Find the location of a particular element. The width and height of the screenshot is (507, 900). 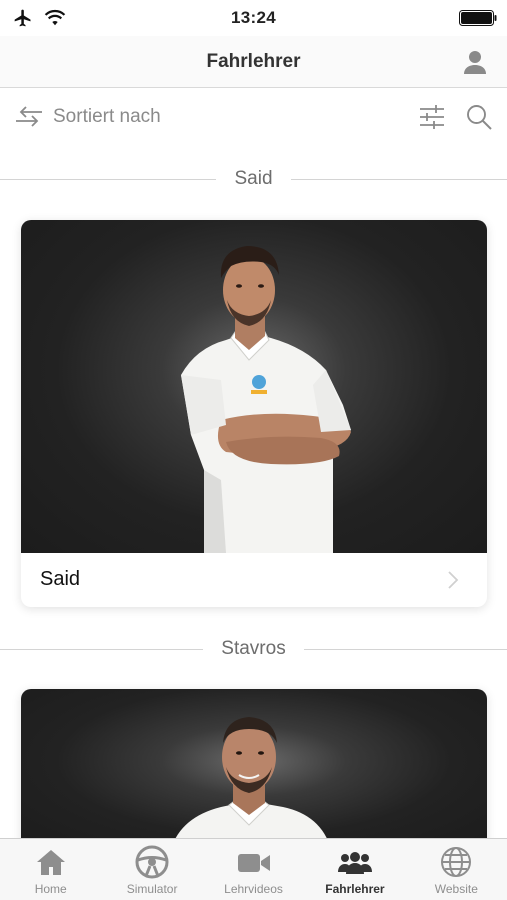

section-header-said: Said is located at coordinates (253, 180).